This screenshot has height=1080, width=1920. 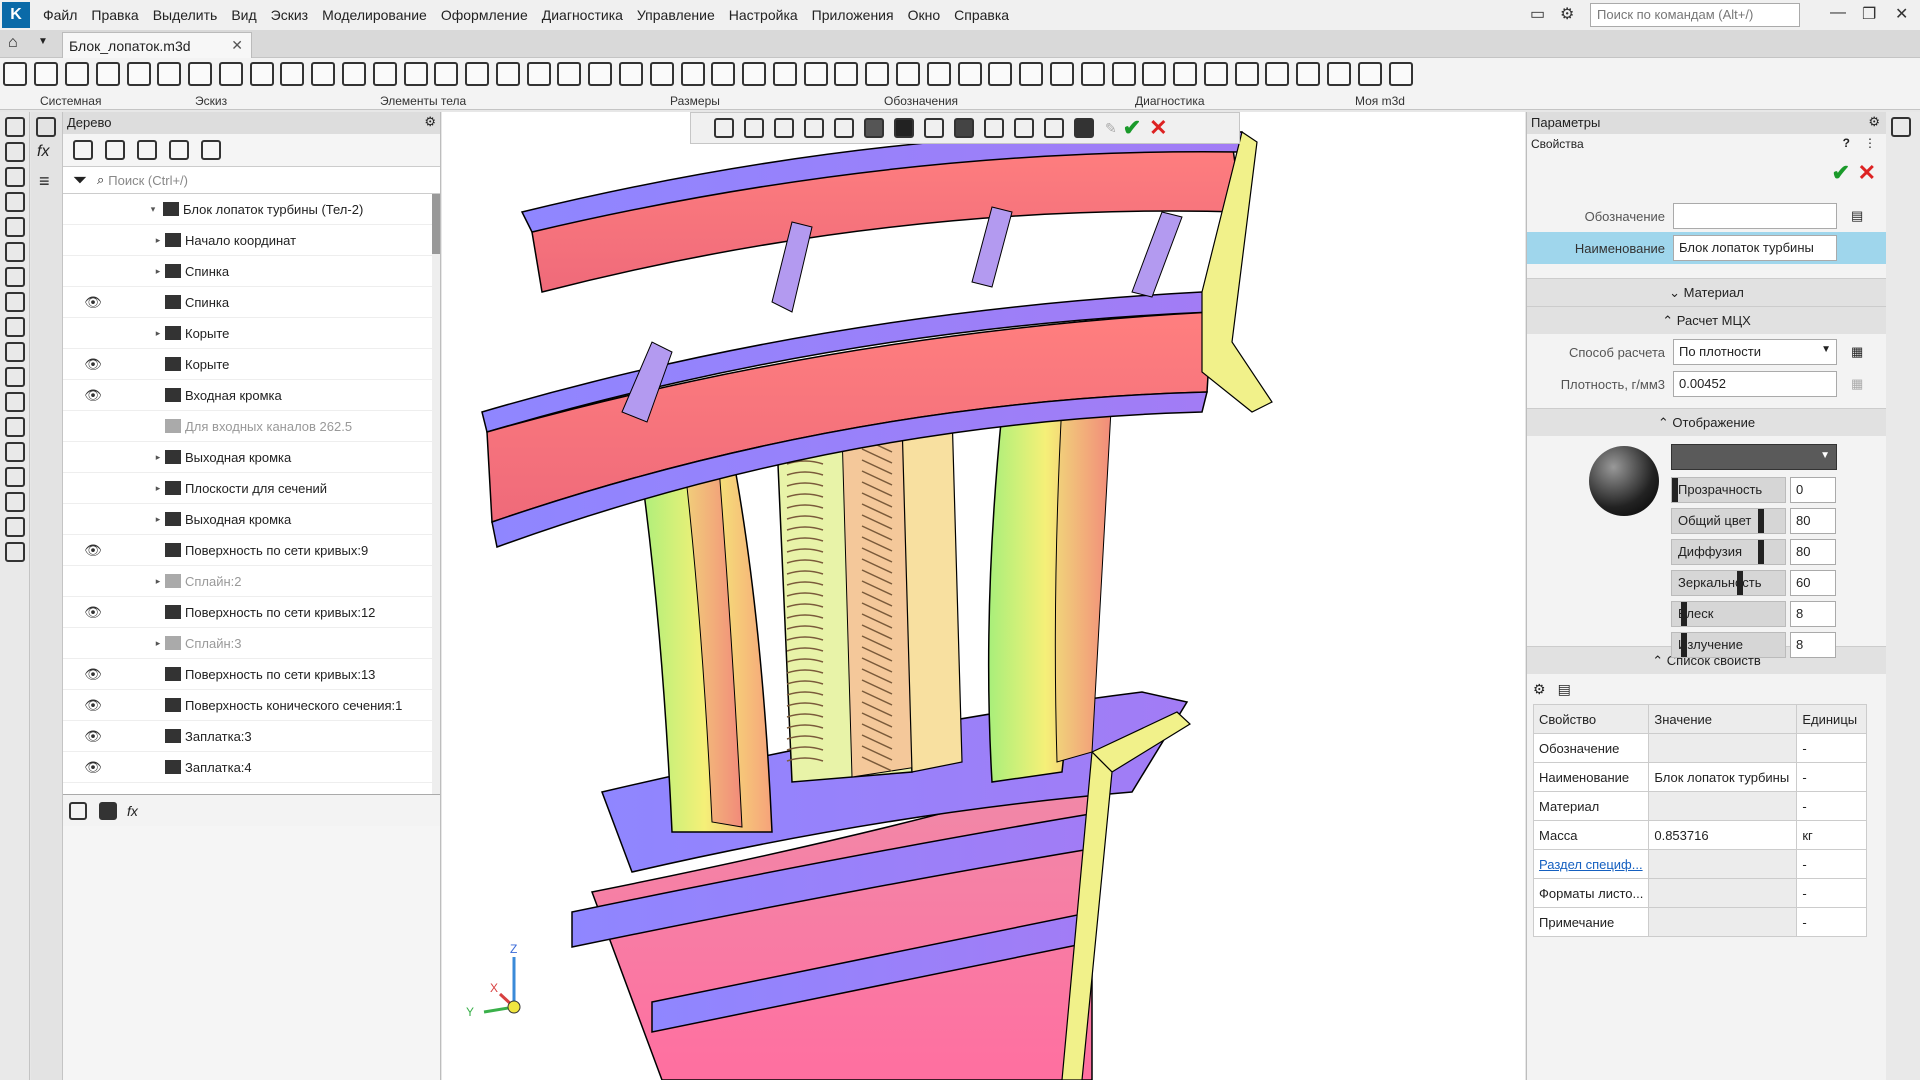 I want to click on tree-row: ▸ Начало координат, so click(x=251, y=240).